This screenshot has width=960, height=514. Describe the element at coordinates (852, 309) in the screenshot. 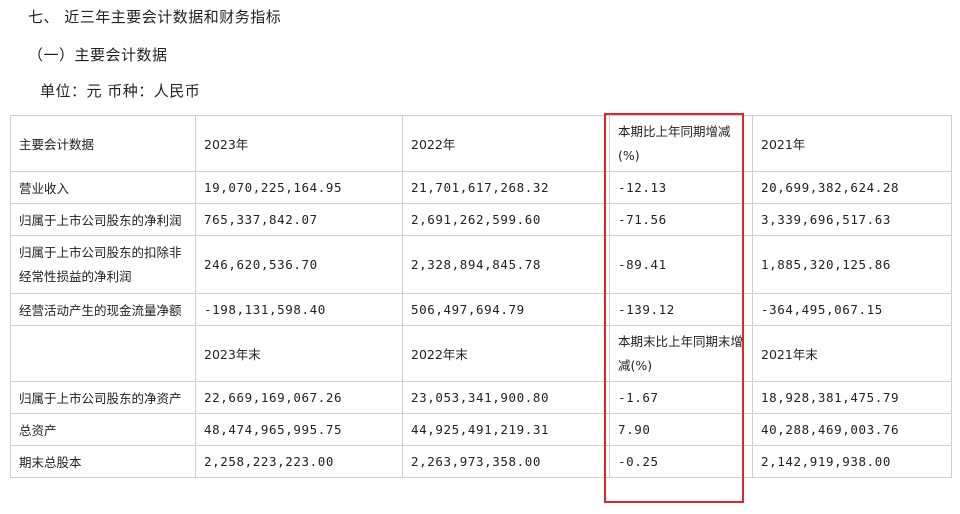

I see `value-cell: -364,495,067.15` at that location.